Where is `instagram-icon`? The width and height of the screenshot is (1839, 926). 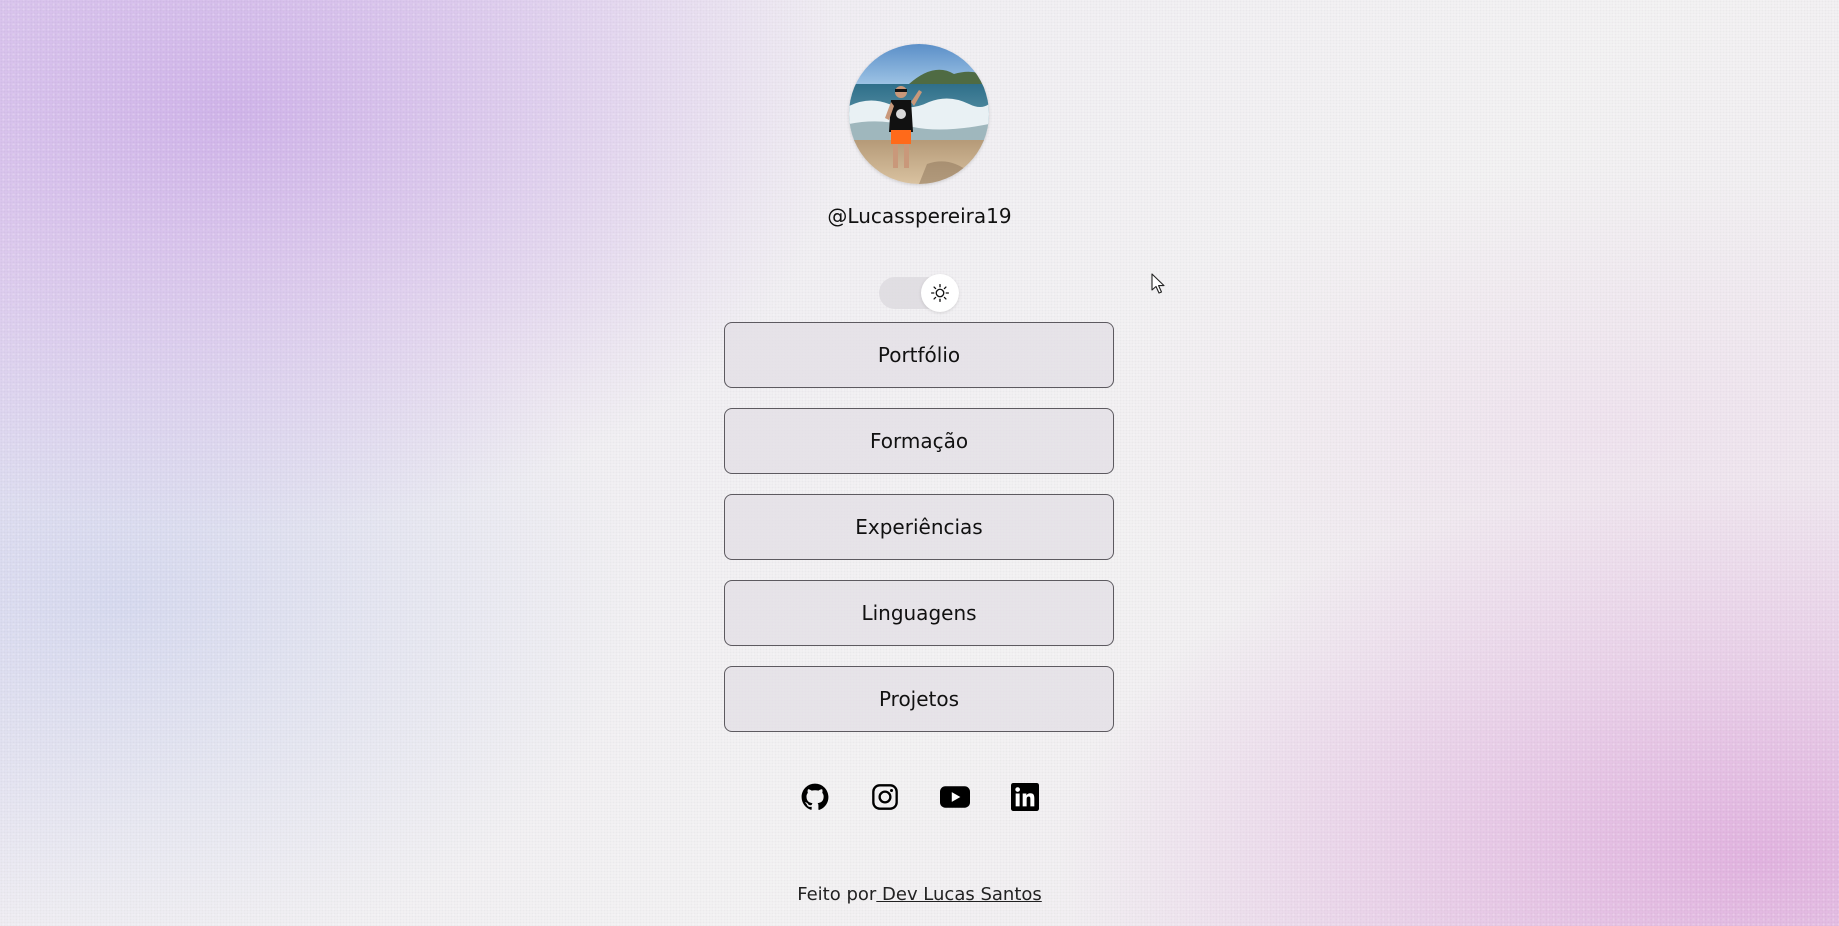 instagram-icon is located at coordinates (884, 797).